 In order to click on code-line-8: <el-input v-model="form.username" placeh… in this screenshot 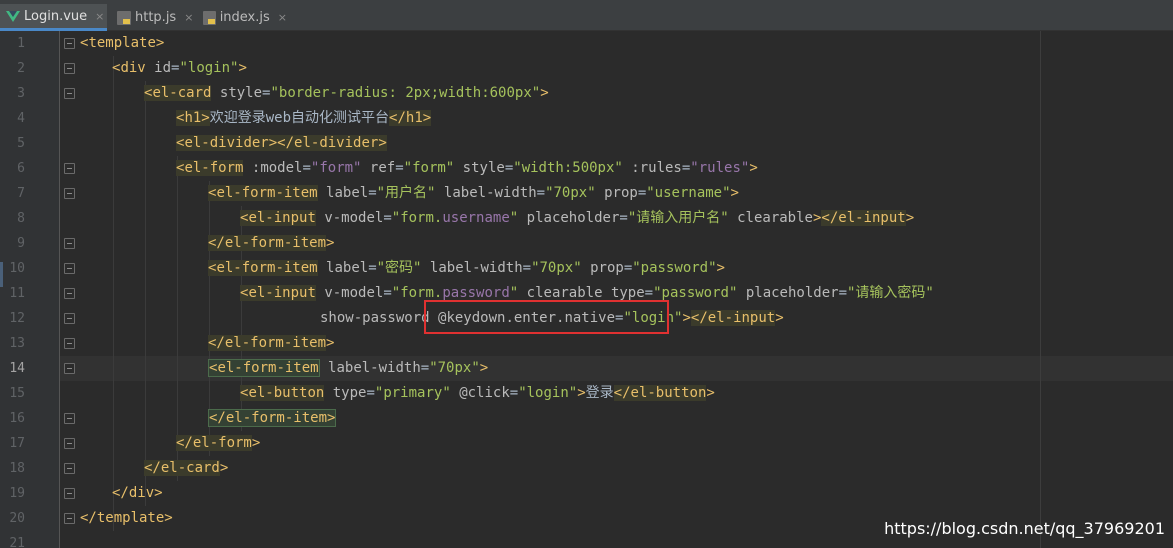, I will do `click(577, 218)`.